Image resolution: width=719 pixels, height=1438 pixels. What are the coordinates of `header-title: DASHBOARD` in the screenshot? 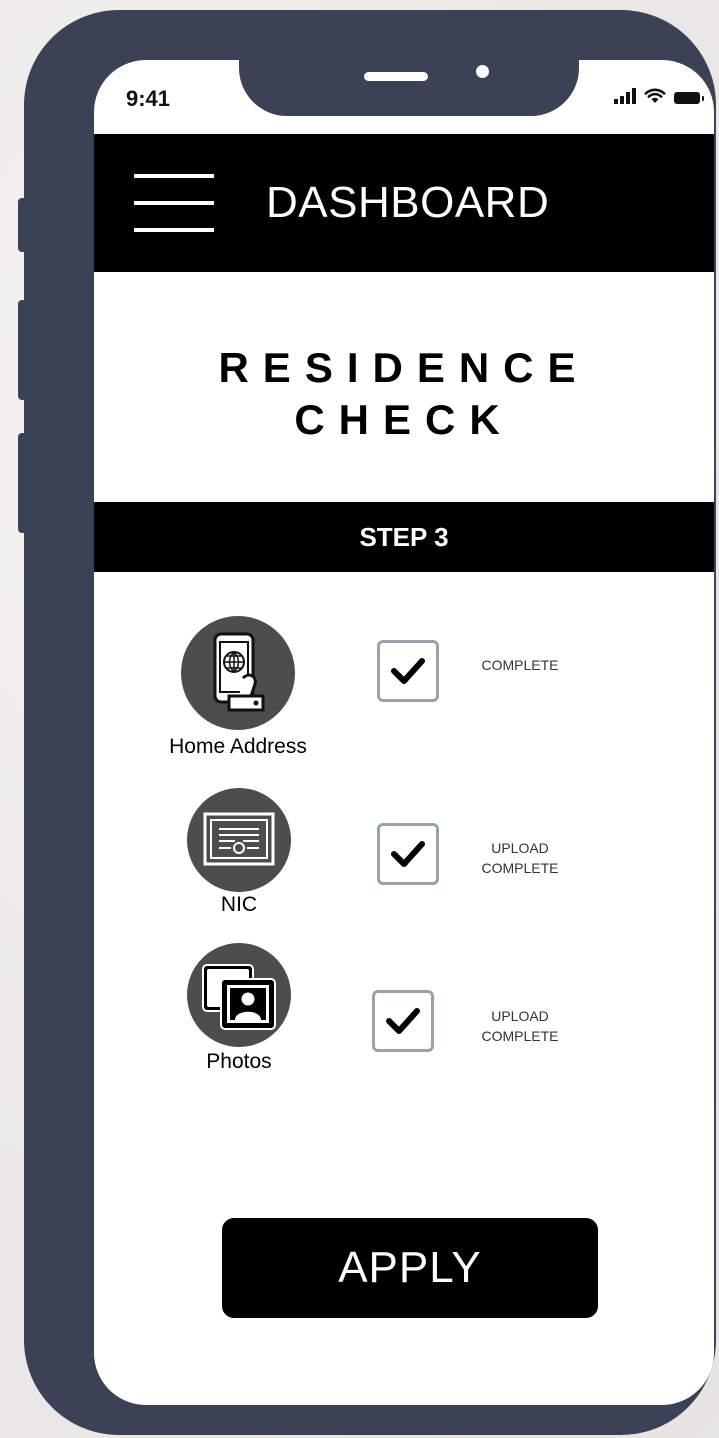 It's located at (408, 202).